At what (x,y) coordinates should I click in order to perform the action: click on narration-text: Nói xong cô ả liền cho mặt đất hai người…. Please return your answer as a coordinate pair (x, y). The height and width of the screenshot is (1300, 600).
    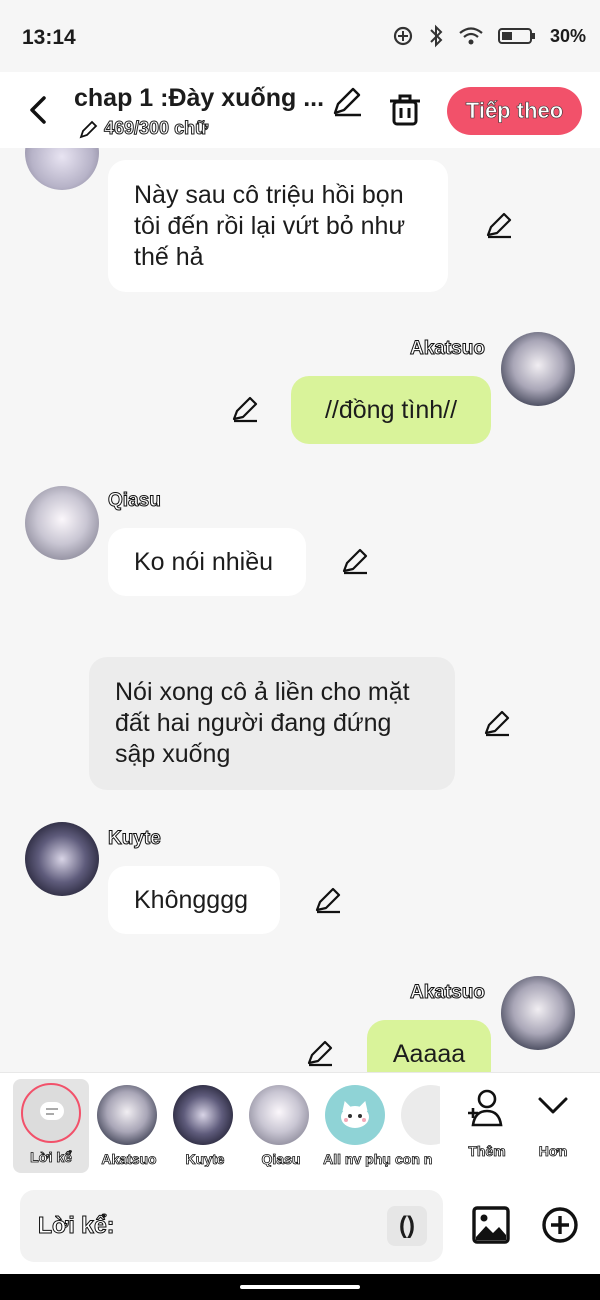
    Looking at the image, I should click on (262, 723).